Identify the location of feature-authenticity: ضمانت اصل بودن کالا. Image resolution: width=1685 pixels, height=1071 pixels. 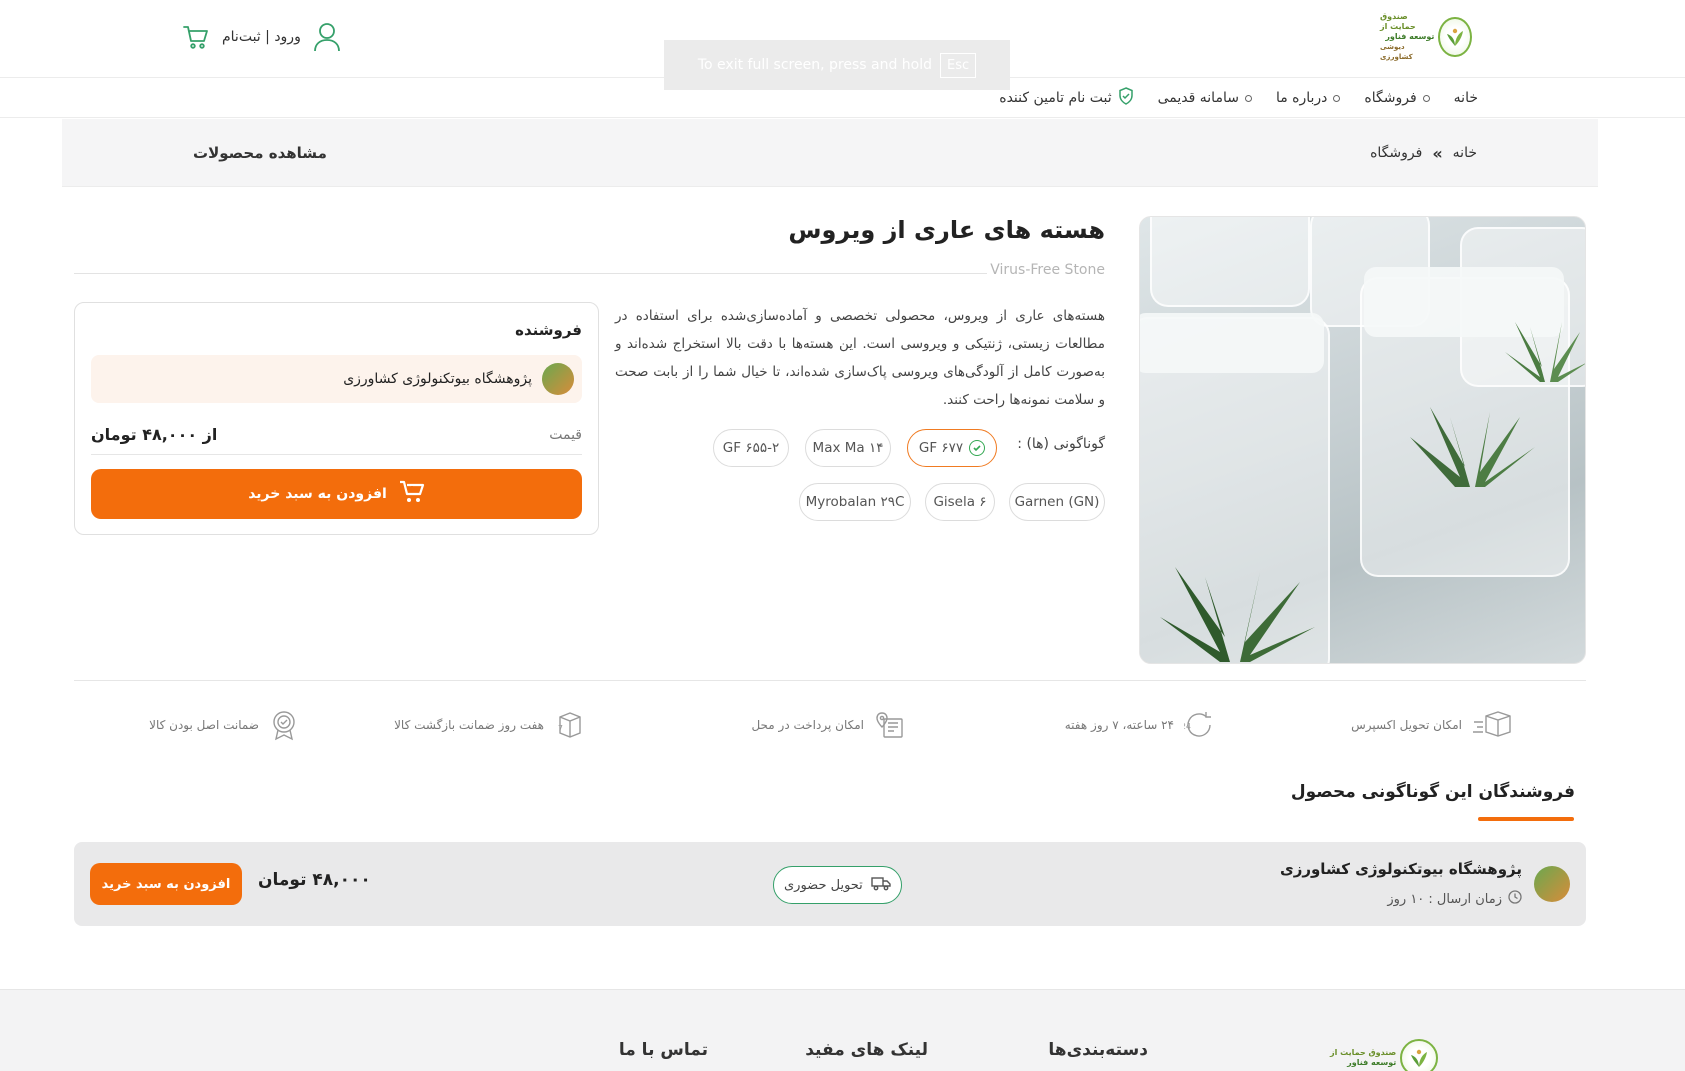
(224, 725).